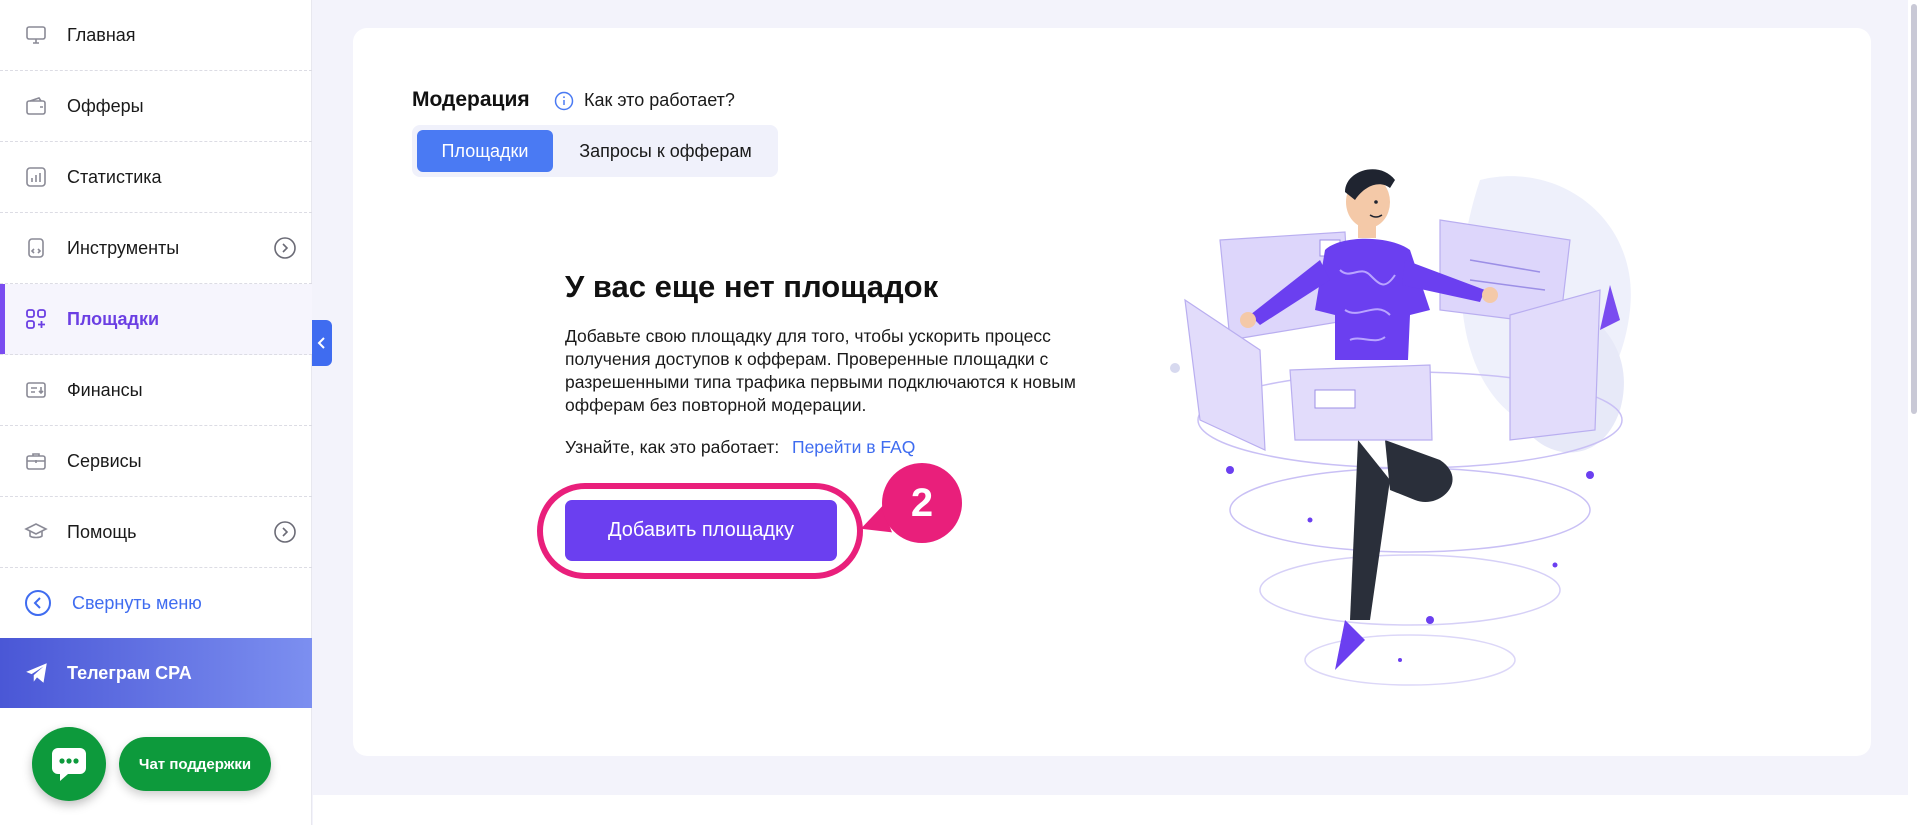 This screenshot has width=1920, height=825. I want to click on sidebar-item-statistics: Статистика, so click(156, 177).